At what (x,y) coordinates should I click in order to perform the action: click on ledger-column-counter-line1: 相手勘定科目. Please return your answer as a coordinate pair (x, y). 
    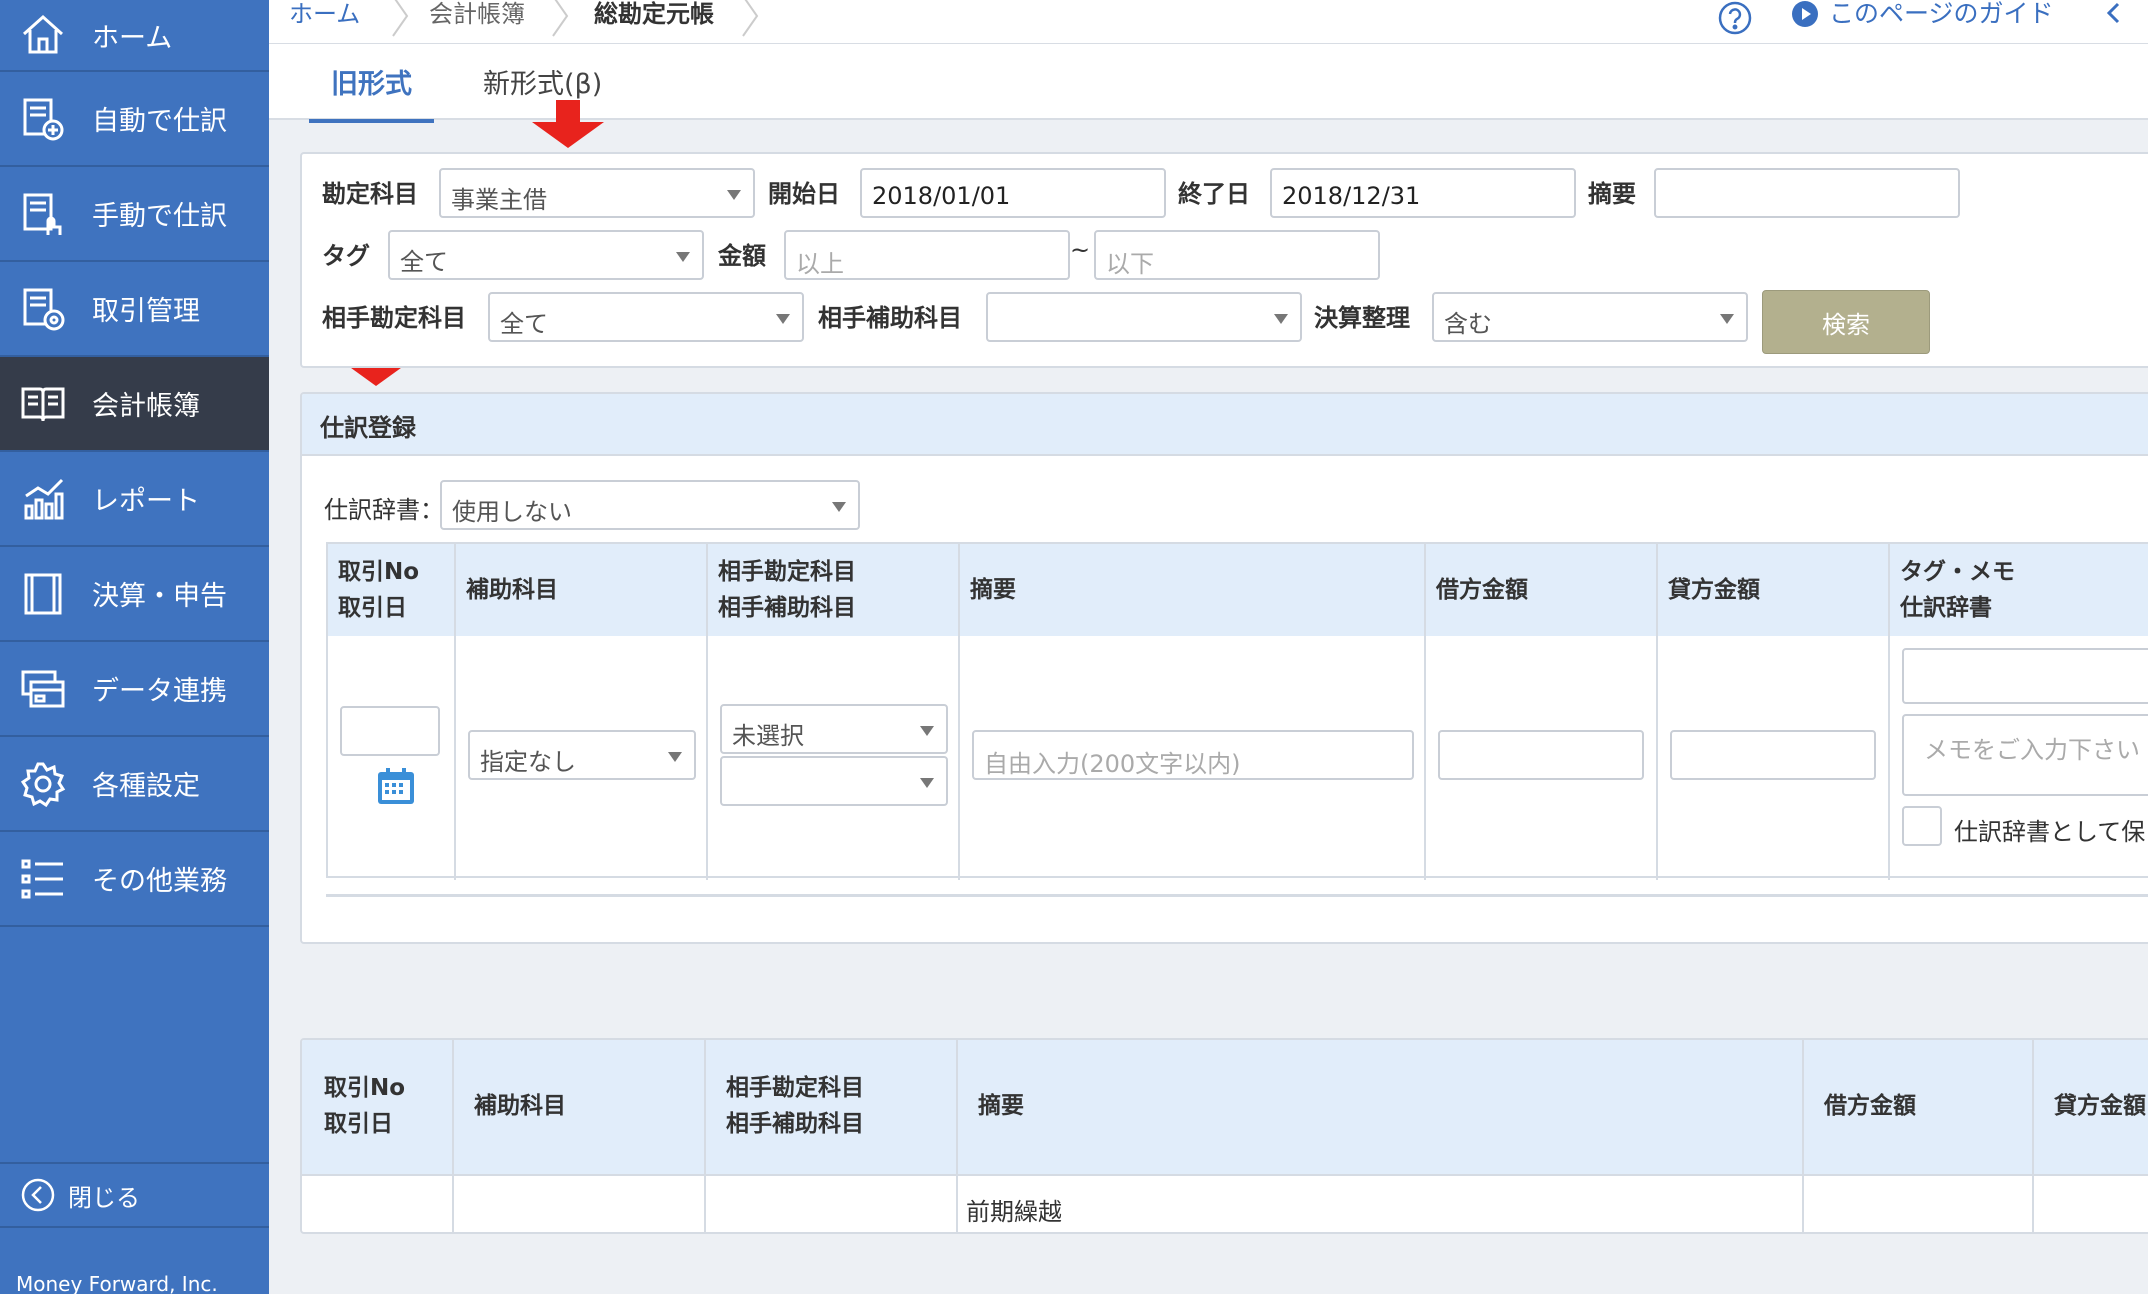
    Looking at the image, I should click on (795, 1088).